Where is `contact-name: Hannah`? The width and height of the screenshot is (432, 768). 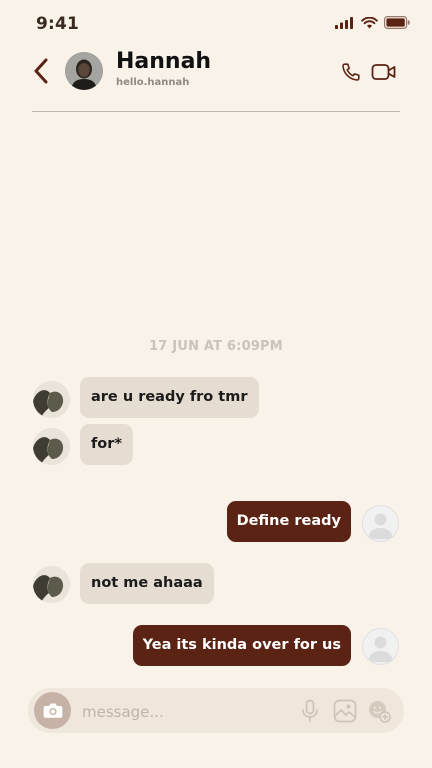
contact-name: Hannah is located at coordinates (163, 61).